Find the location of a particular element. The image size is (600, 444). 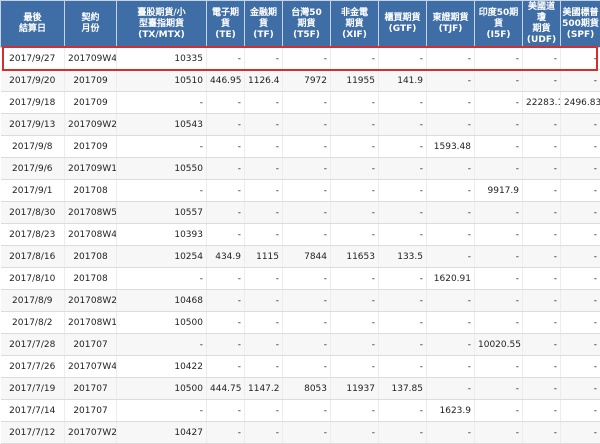

cell-price: 1593.48 is located at coordinates (451, 147).